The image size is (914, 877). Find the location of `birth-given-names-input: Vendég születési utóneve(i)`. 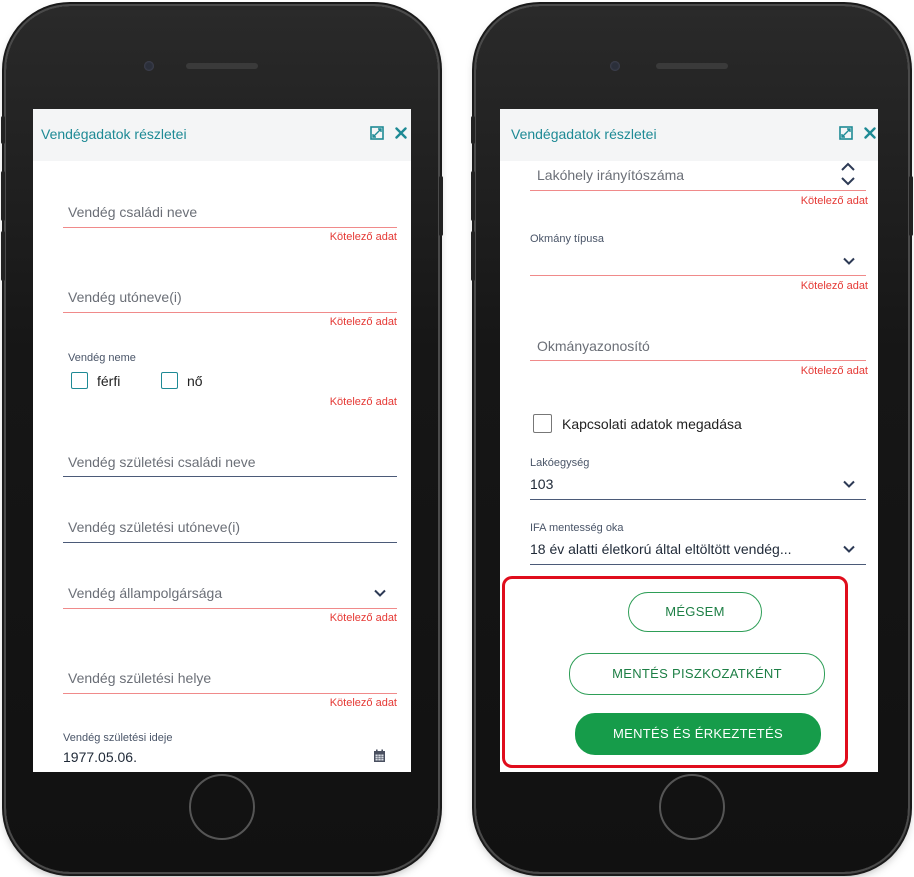

birth-given-names-input: Vendég születési utóneve(i) is located at coordinates (154, 527).